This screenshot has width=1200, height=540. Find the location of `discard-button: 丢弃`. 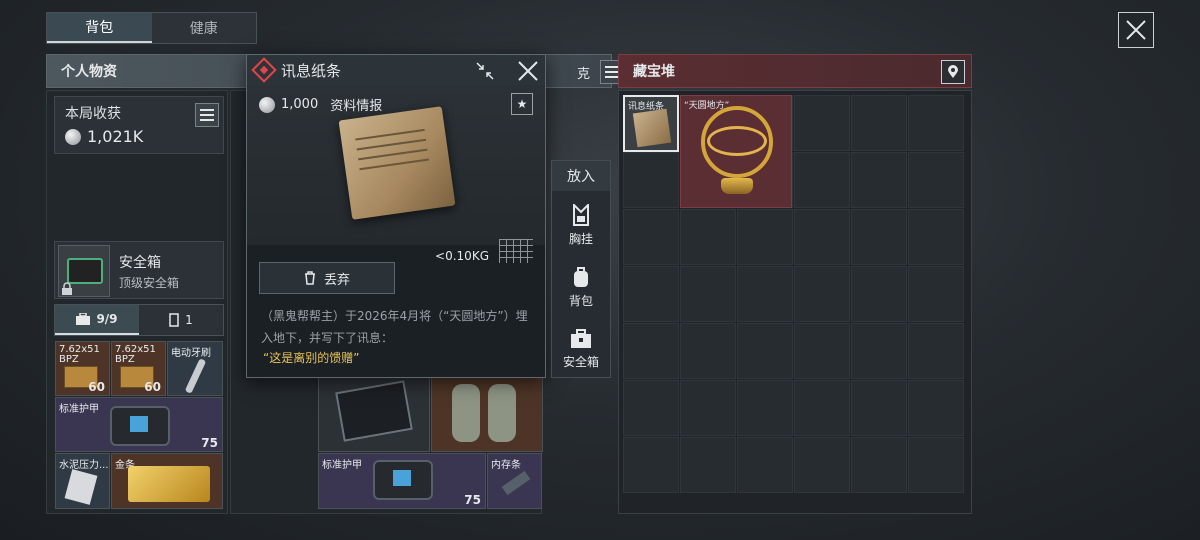

discard-button: 丢弃 is located at coordinates (327, 278).